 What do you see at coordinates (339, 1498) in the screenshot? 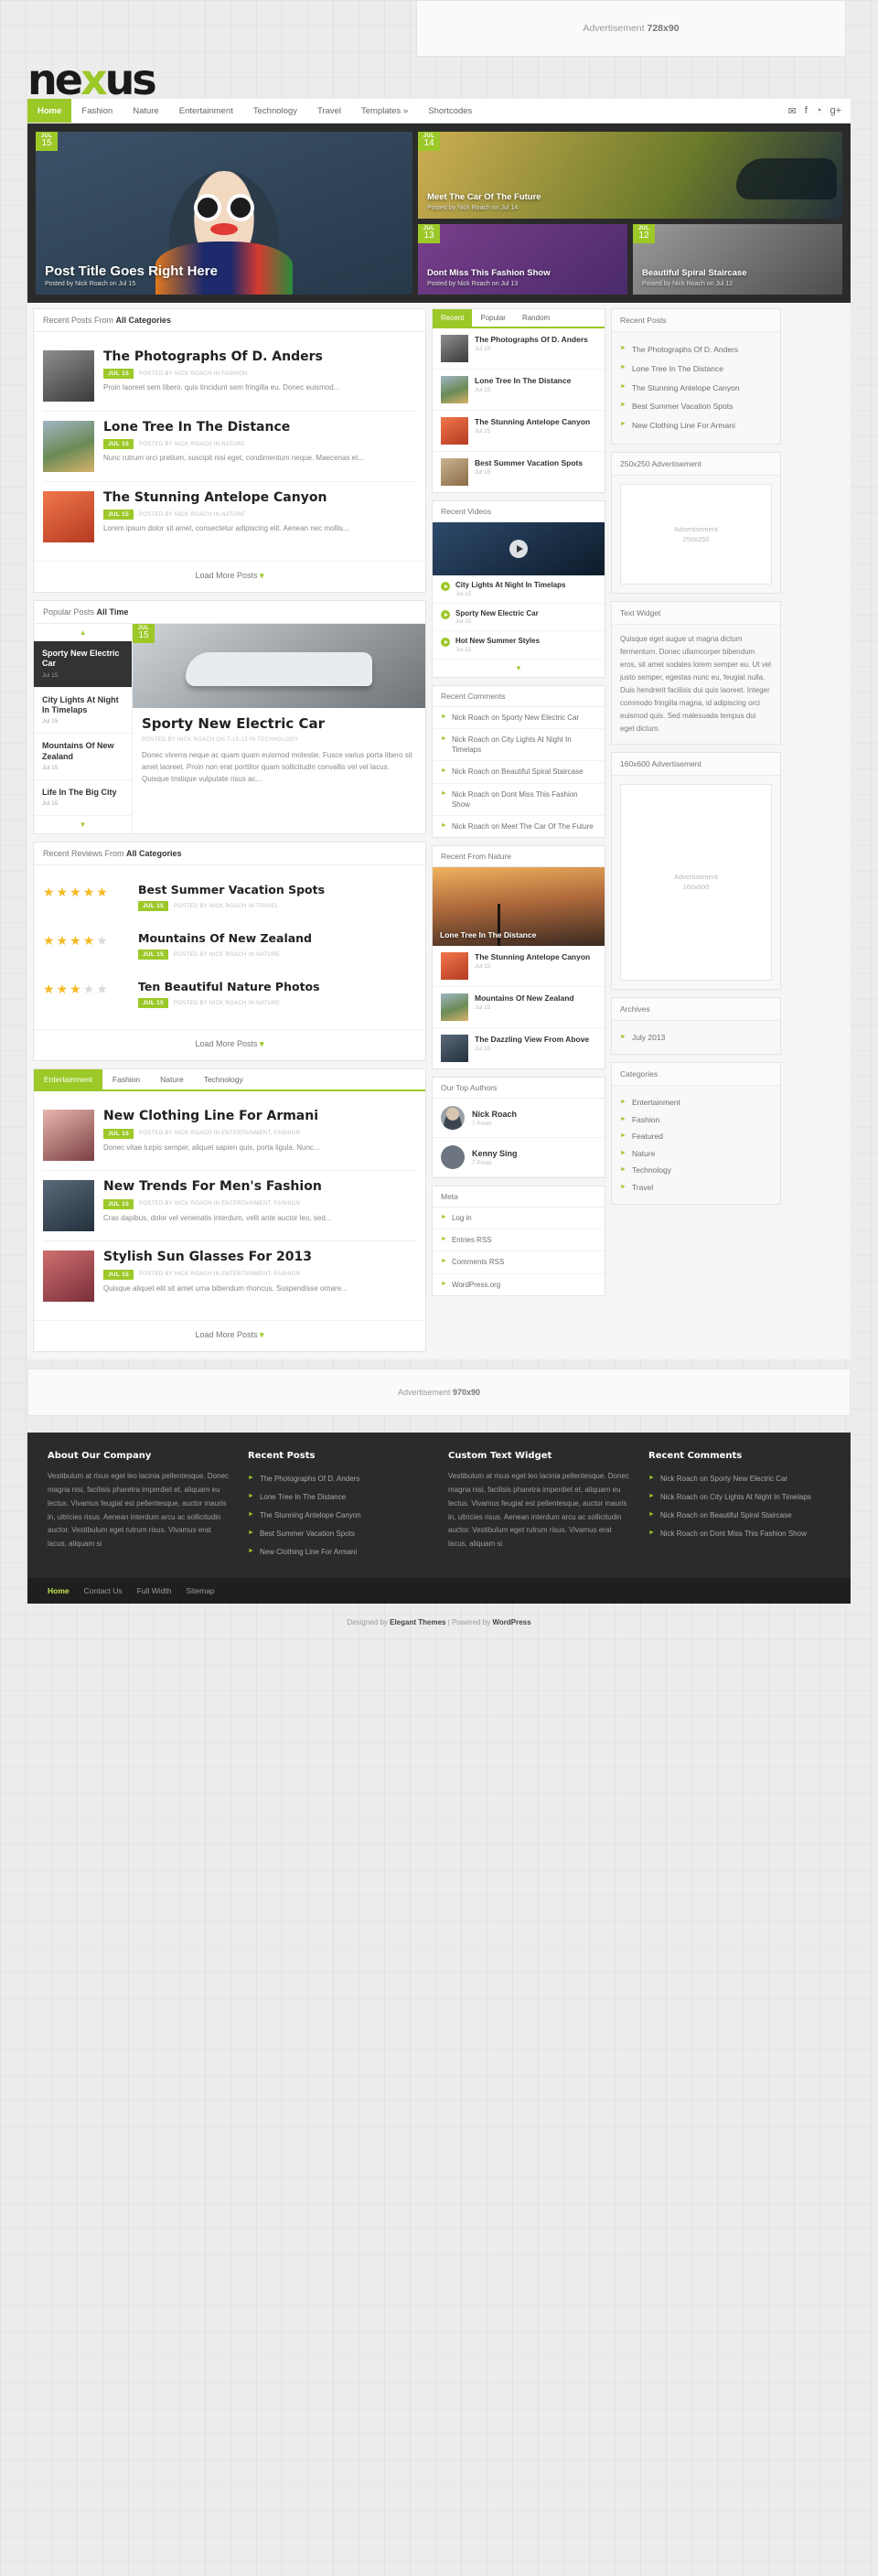
I see `list-item: ► Lone Tree In The Distance` at bounding box center [339, 1498].